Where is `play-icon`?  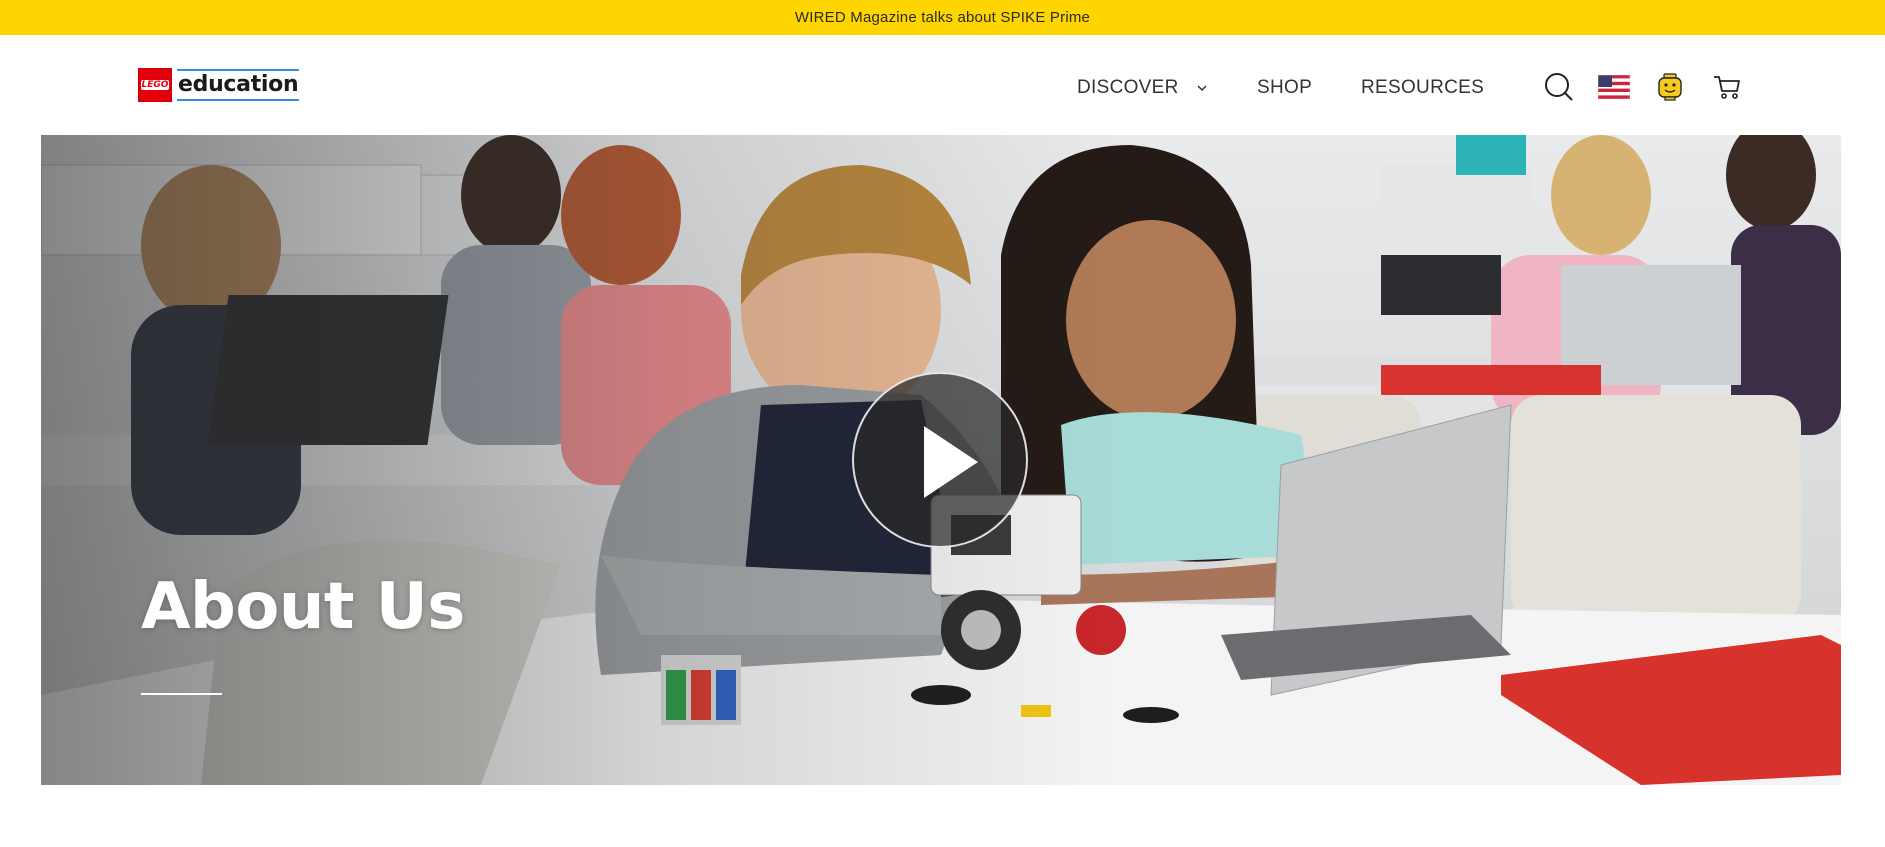
play-icon is located at coordinates (951, 462).